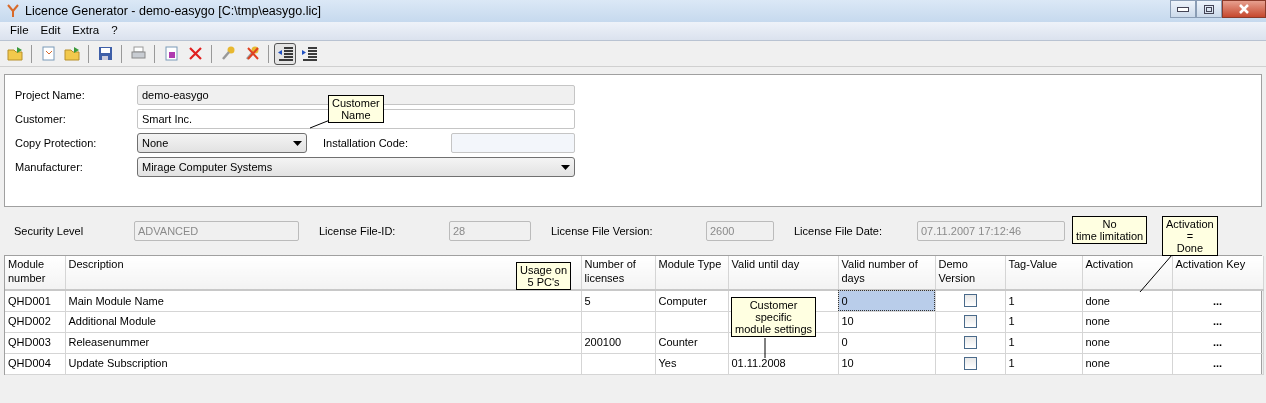 Image resolution: width=1266 pixels, height=403 pixels. I want to click on table-cell: Counter, so click(691, 342).